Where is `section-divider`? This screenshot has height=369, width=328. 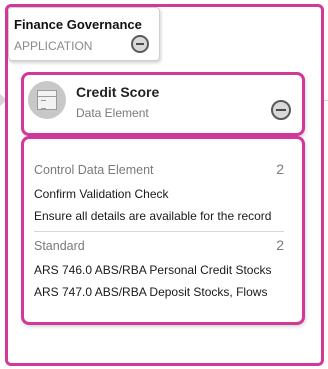
section-divider is located at coordinates (159, 231).